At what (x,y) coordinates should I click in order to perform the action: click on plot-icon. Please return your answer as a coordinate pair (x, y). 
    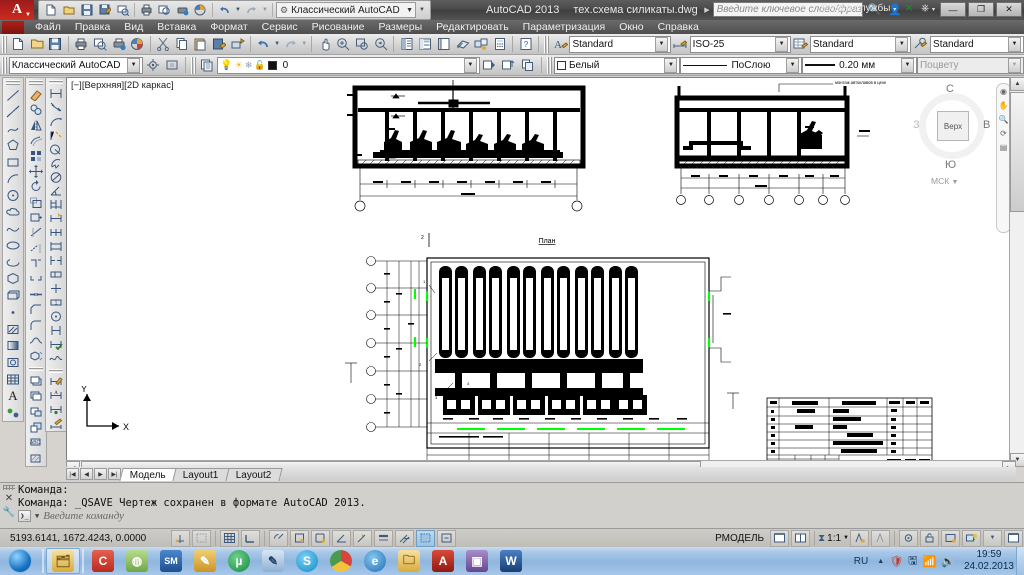
    Looking at the image, I should click on (81, 44).